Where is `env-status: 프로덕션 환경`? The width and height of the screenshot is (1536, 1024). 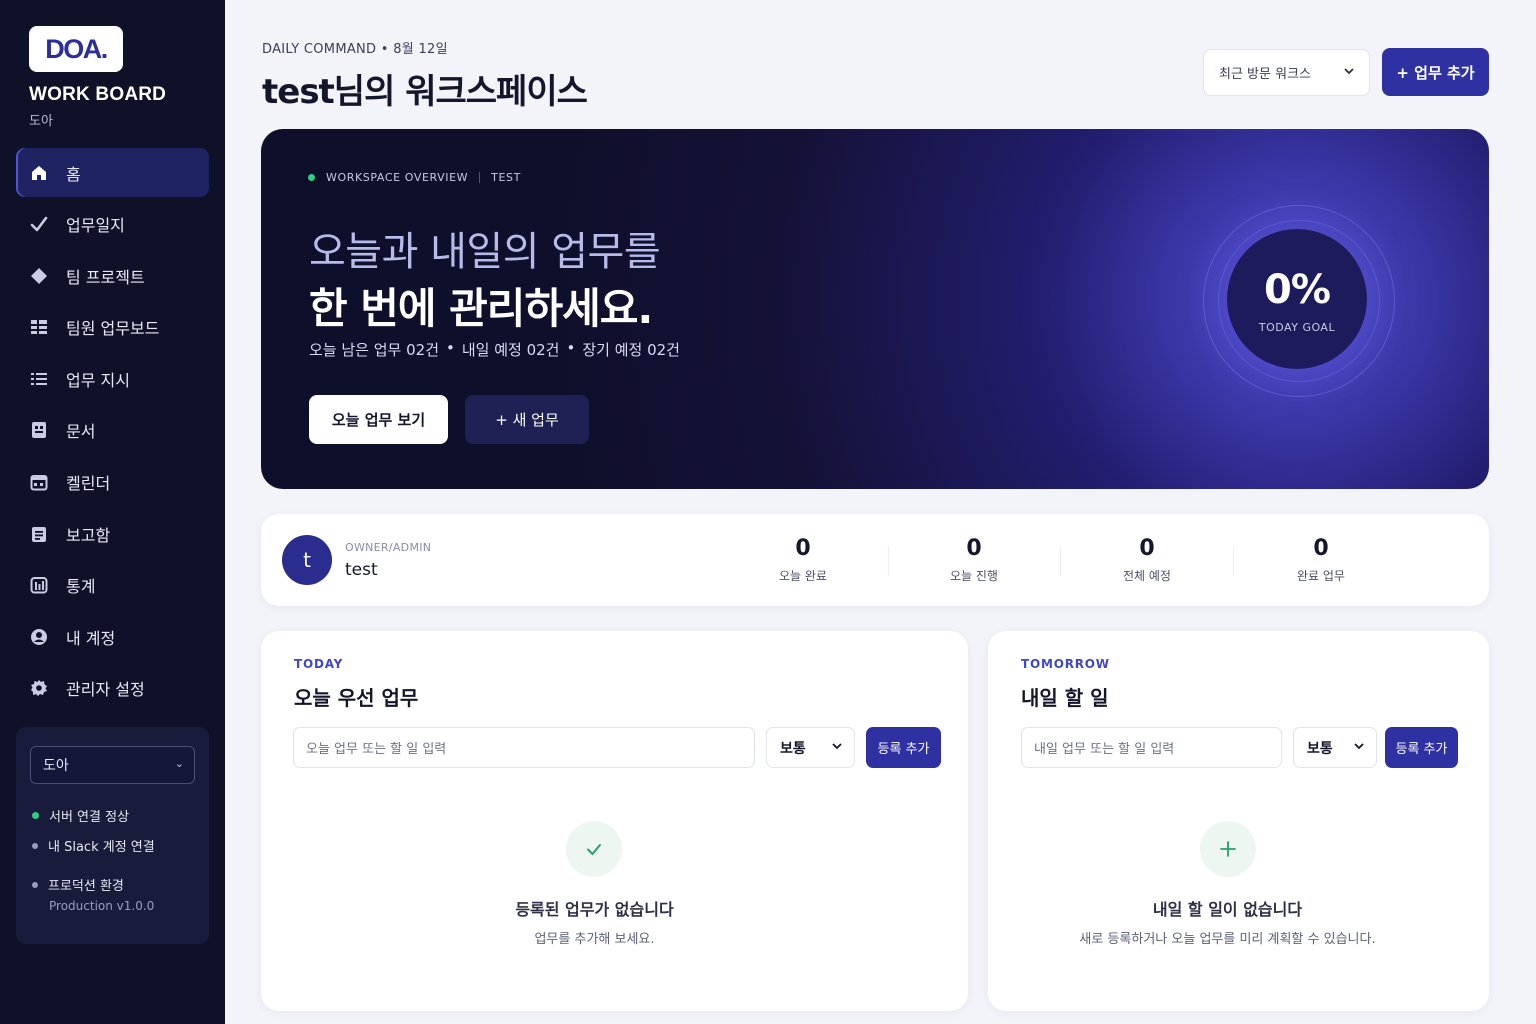 env-status: 프로덕션 환경 is located at coordinates (78, 884).